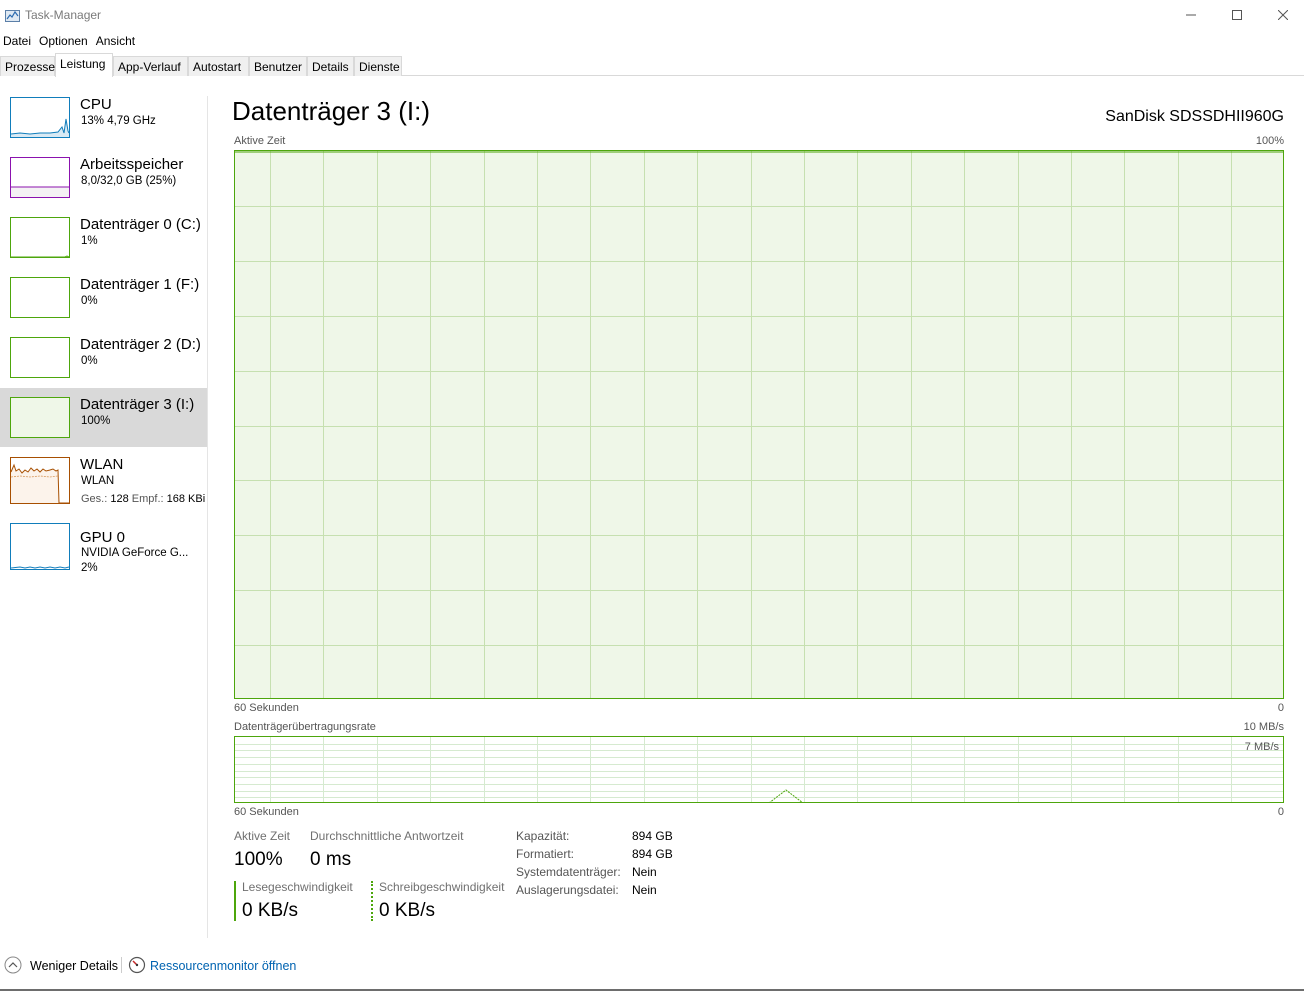 This screenshot has height=991, width=1304. What do you see at coordinates (40, 117) in the screenshot?
I see `cpu-thumbnail-graph` at bounding box center [40, 117].